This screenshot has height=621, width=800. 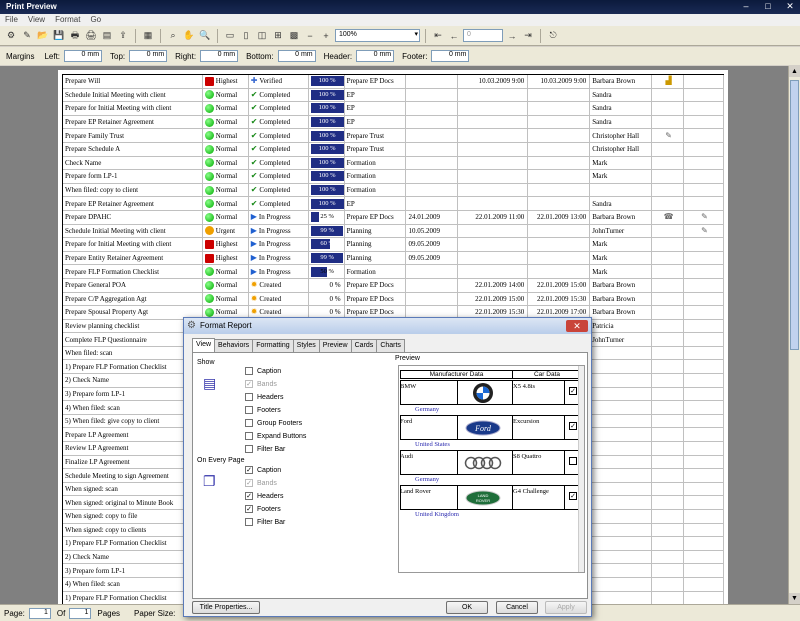 What do you see at coordinates (234, 346) in the screenshot?
I see `tab-behaviors: Behaviors` at bounding box center [234, 346].